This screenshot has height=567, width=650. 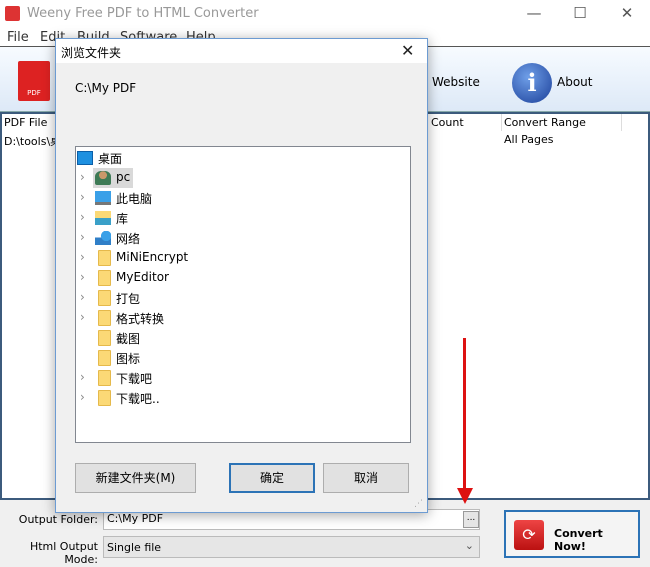 What do you see at coordinates (529, 139) in the screenshot?
I see `row-range: All Pages` at bounding box center [529, 139].